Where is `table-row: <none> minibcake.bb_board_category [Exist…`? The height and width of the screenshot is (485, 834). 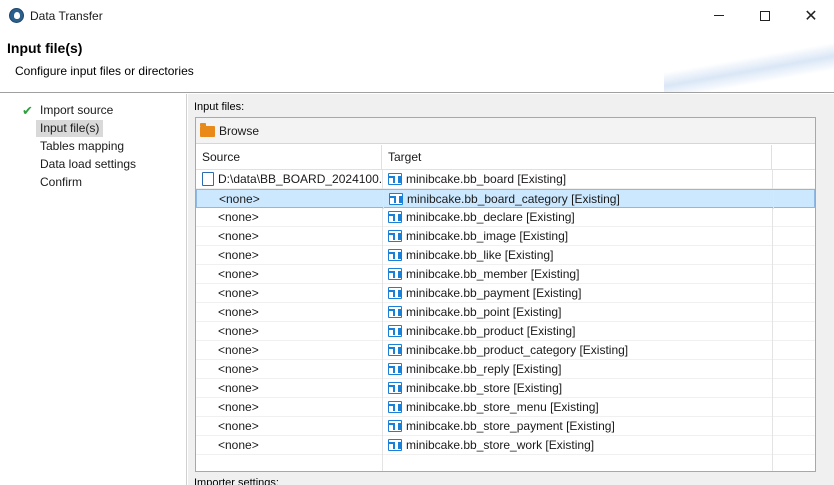
table-row: <none> minibcake.bb_board_category [Exist… is located at coordinates (505, 199).